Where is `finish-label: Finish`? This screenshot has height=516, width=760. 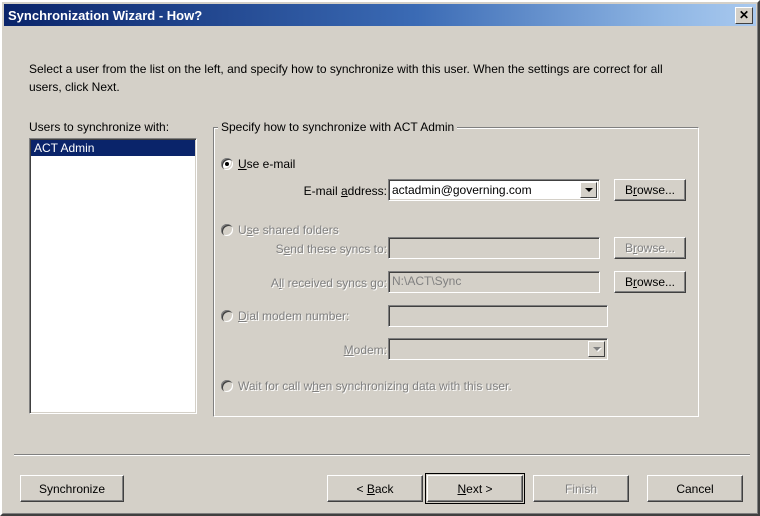
finish-label: Finish is located at coordinates (580, 488).